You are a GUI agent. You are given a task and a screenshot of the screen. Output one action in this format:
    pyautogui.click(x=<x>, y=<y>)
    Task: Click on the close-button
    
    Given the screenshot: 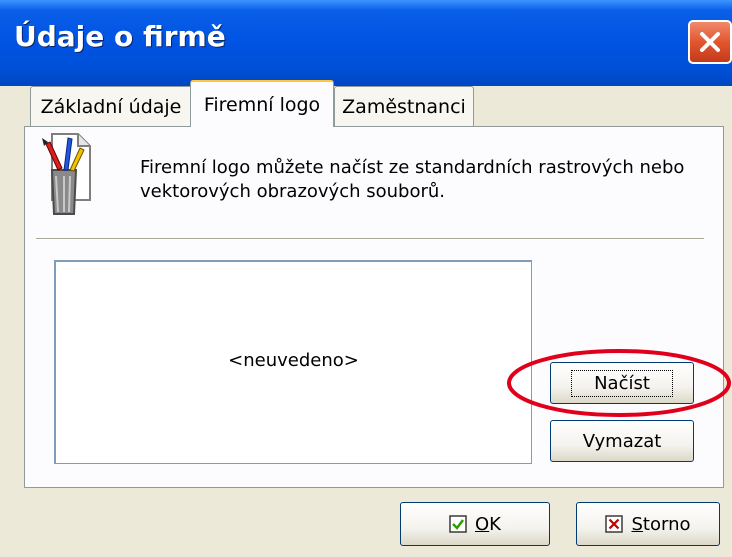 What is the action you would take?
    pyautogui.click(x=710, y=42)
    